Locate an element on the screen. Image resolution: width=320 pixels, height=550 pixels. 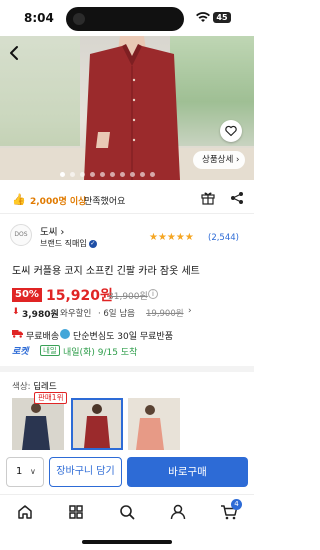
color-option-label: 색상: 딥레드 is located at coordinates (34, 386).